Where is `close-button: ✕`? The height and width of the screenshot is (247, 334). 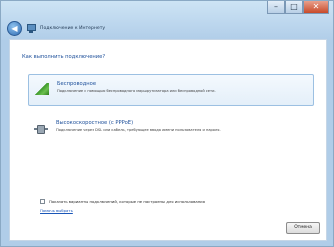 close-button: ✕ is located at coordinates (316, 7).